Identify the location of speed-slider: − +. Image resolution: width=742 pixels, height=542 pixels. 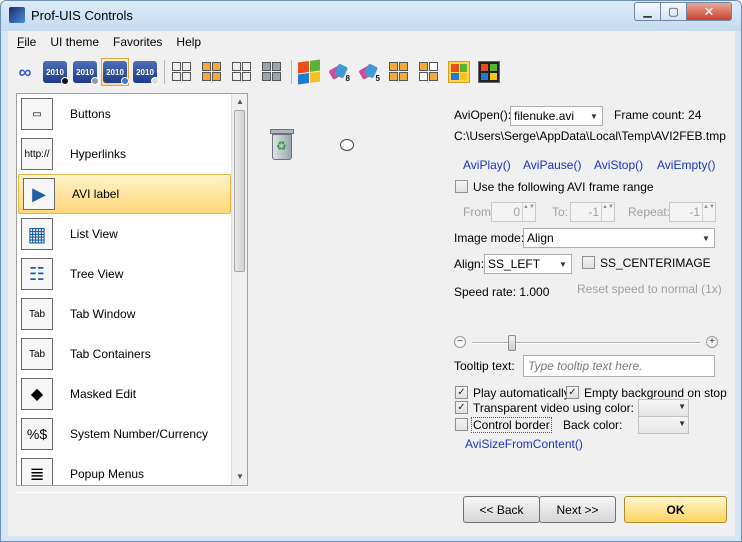
(588, 345).